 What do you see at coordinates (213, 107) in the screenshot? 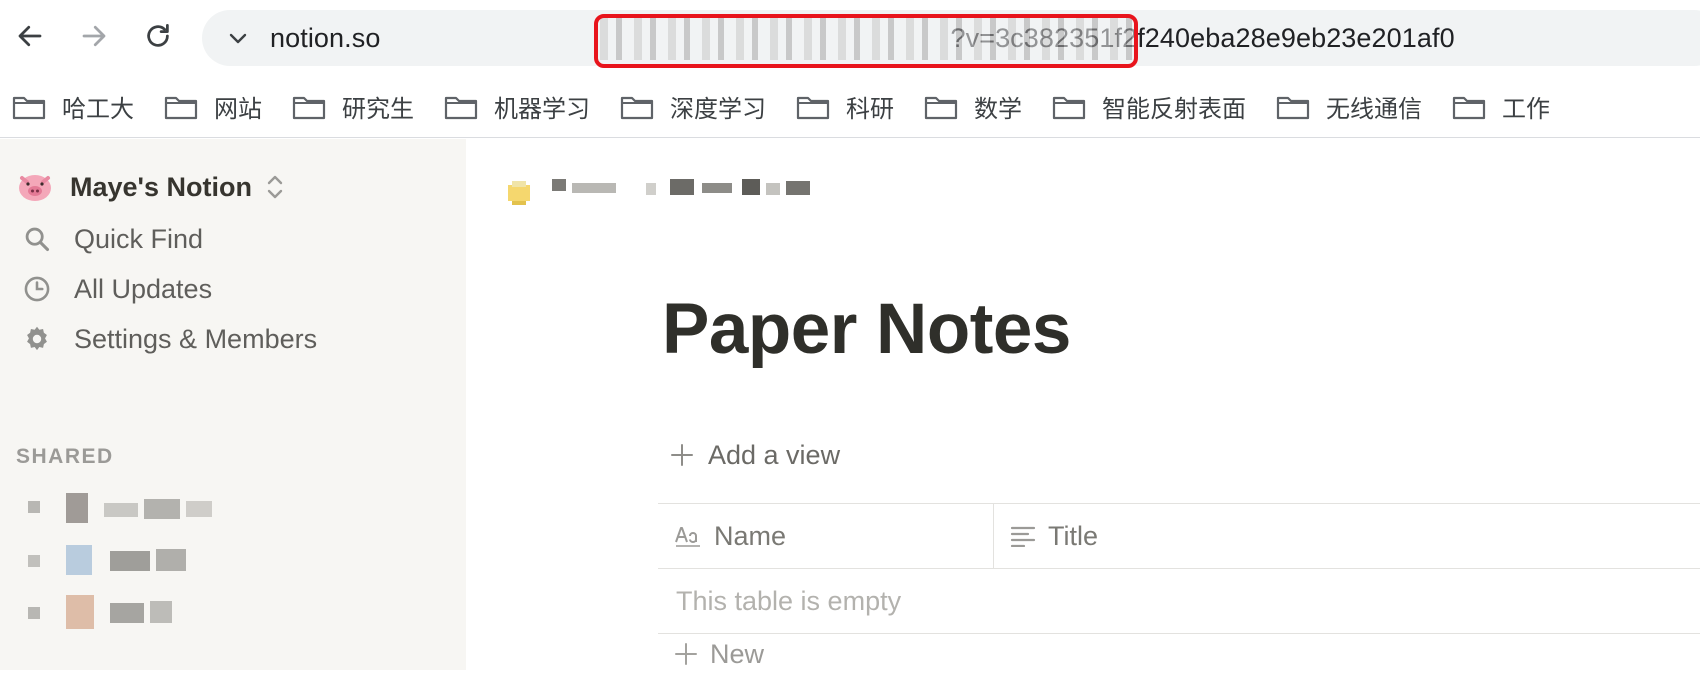
I see `bookmark-folder: 网站` at bounding box center [213, 107].